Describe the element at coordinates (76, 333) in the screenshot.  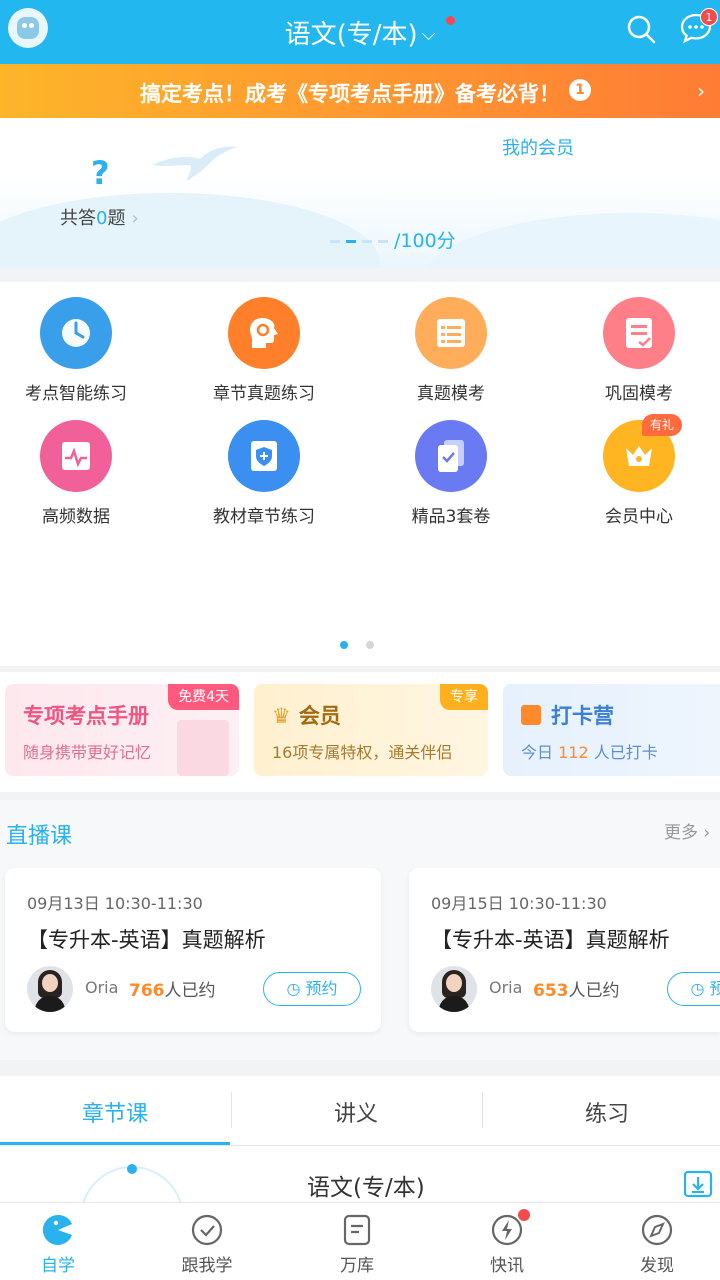
I see `clock-icon` at that location.